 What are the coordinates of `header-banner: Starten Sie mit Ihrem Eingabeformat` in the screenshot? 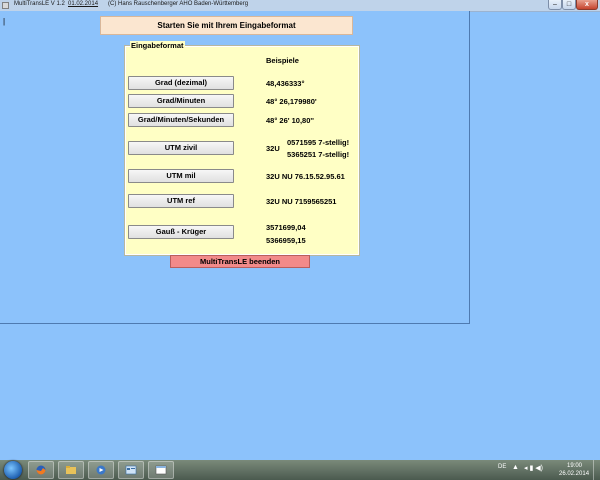 It's located at (226, 25).